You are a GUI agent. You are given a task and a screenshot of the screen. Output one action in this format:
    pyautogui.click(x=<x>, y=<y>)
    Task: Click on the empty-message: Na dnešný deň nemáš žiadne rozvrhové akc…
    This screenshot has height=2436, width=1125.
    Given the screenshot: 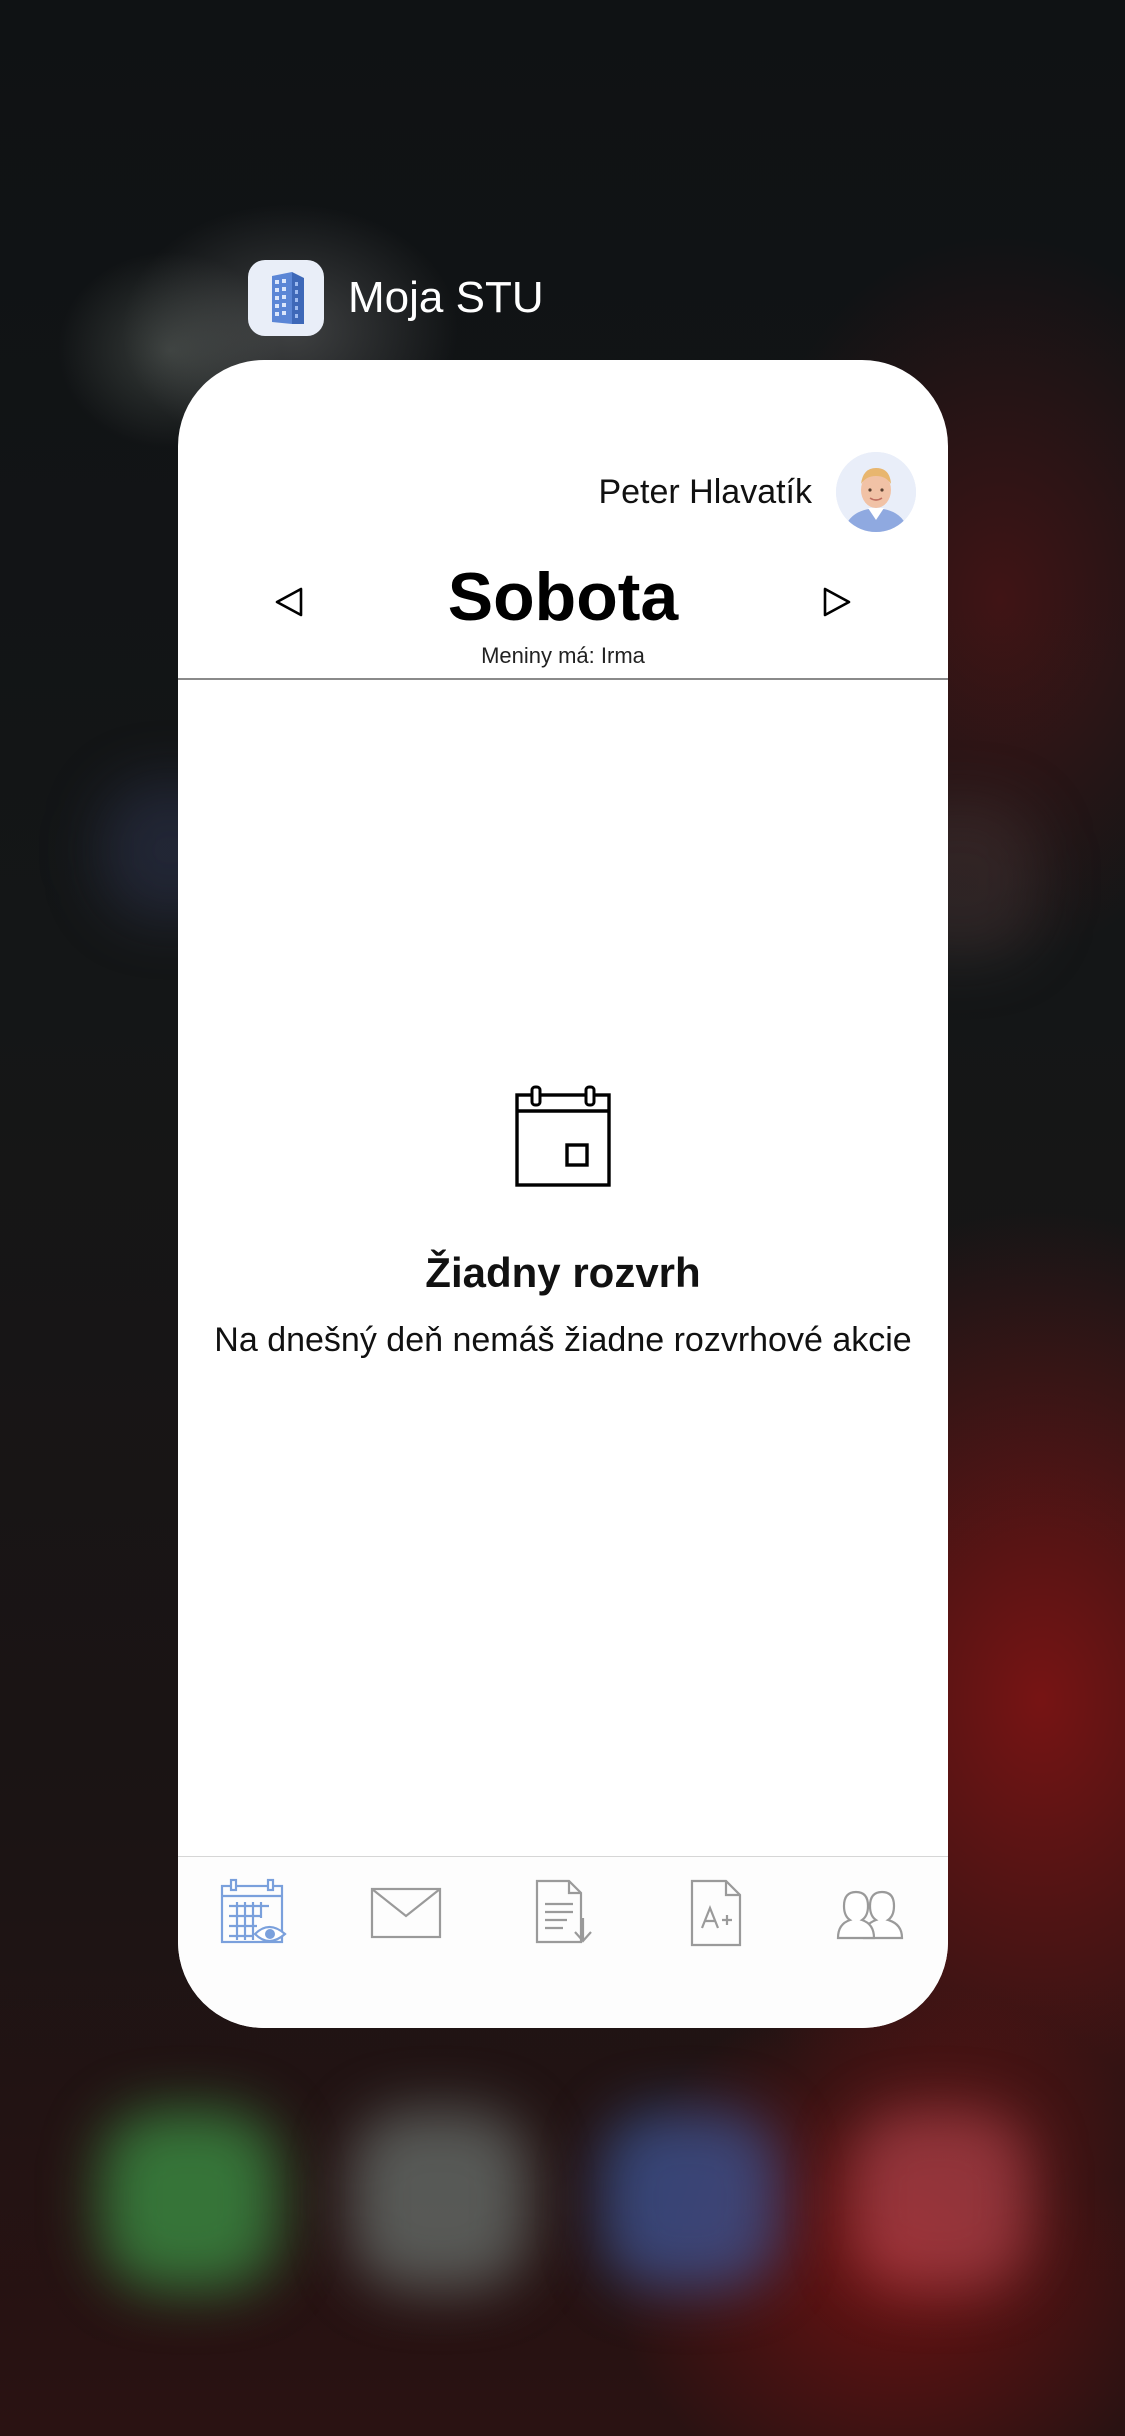 What is the action you would take?
    pyautogui.click(x=563, y=1340)
    